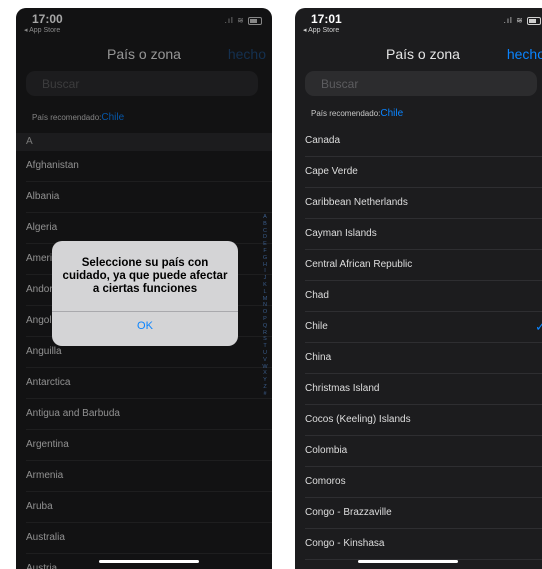 The width and height of the screenshot is (542, 569). What do you see at coordinates (342, 388) in the screenshot?
I see `country-name: Christmas Island` at bounding box center [342, 388].